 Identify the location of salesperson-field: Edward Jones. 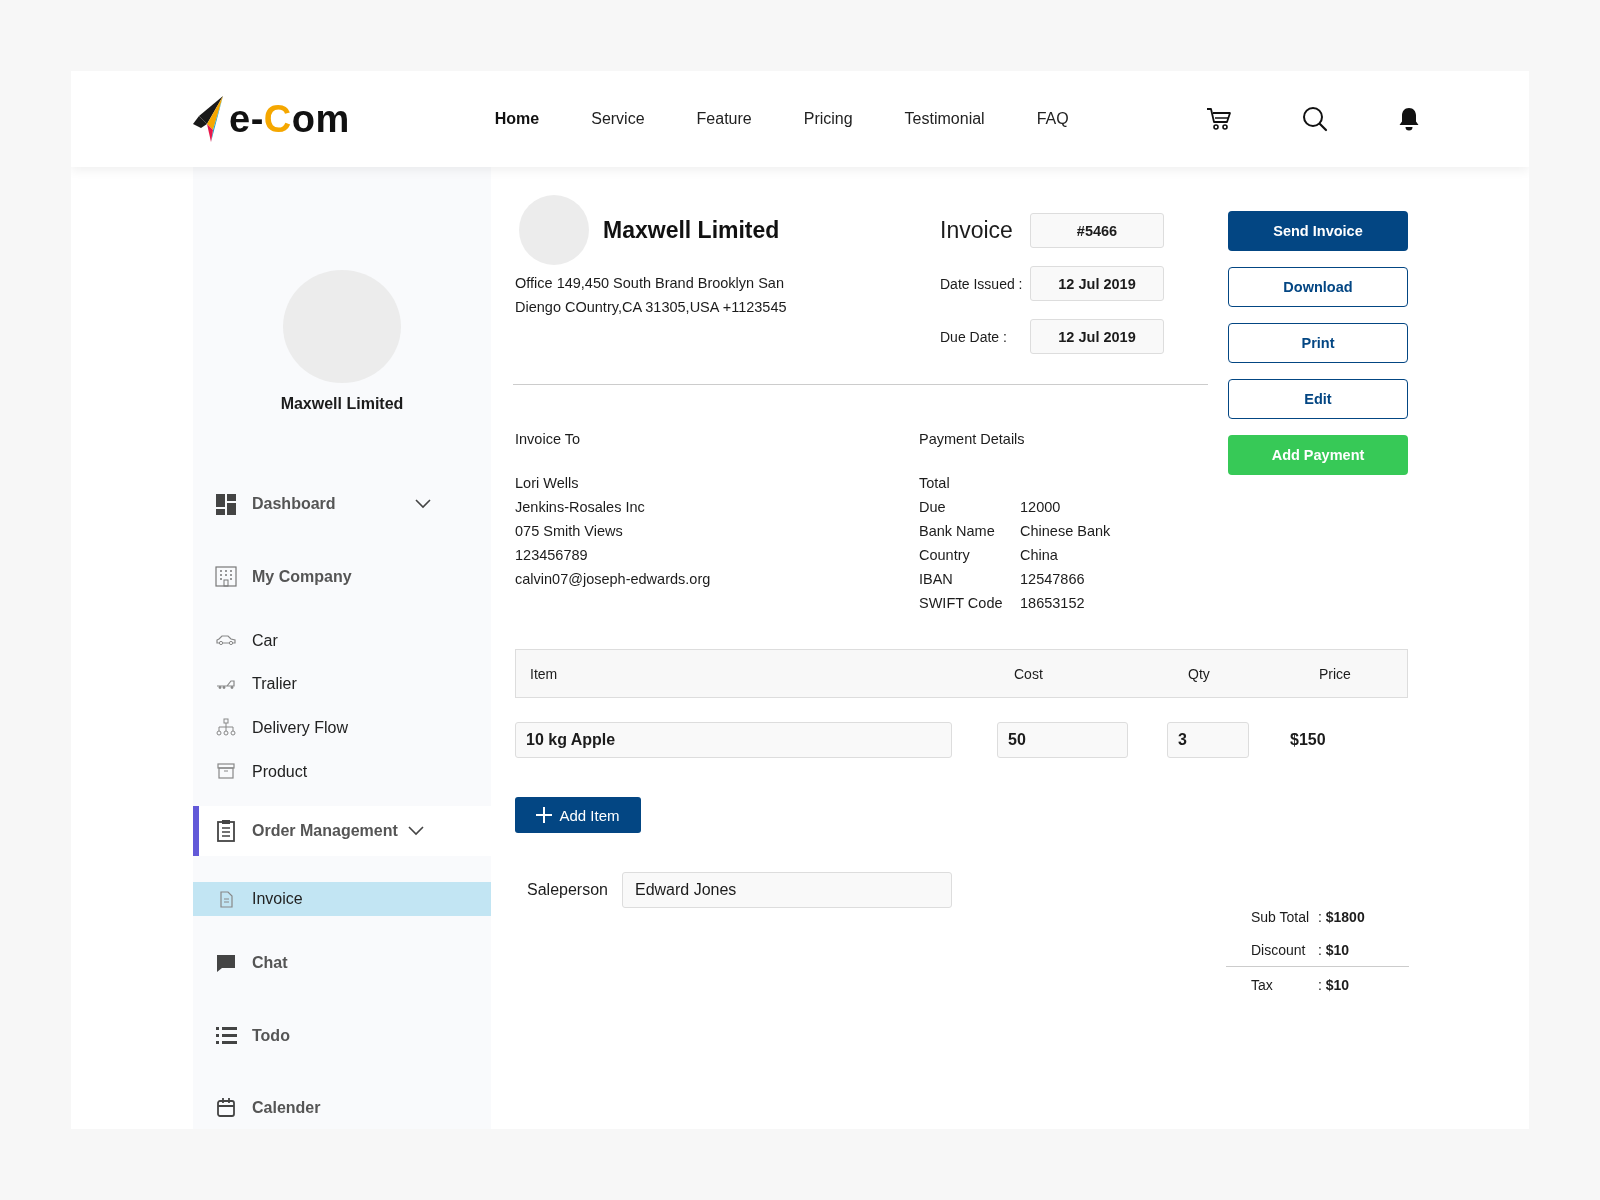
(786, 890).